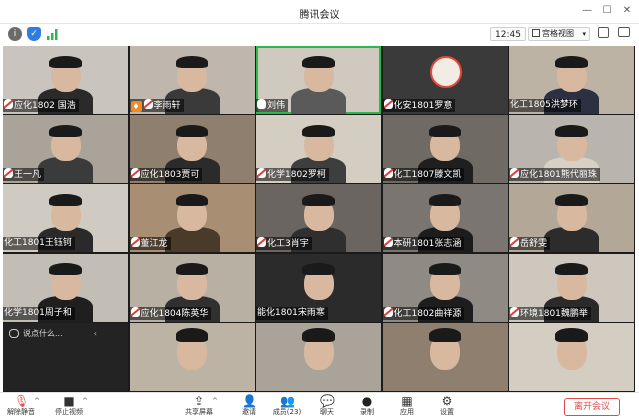 Image resolution: width=639 pixels, height=419 pixels. I want to click on participant-nameplate: 应化1803贾可, so click(166, 175).